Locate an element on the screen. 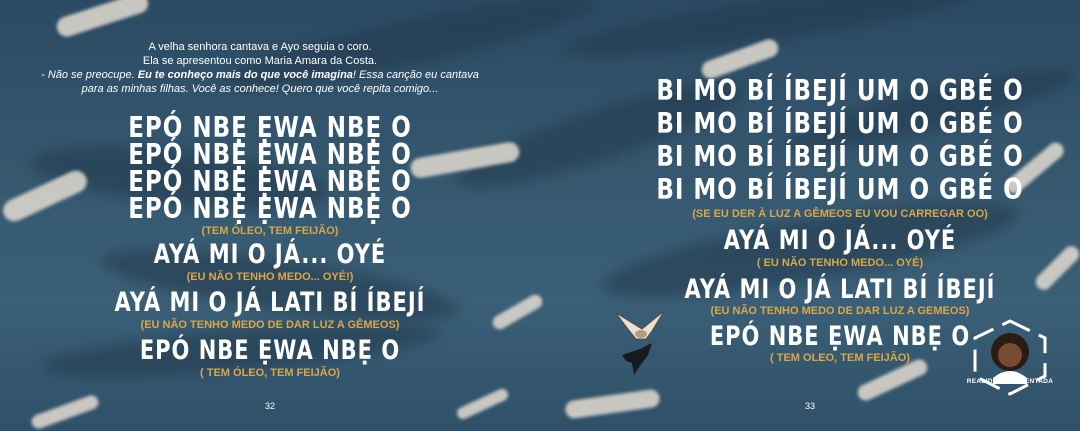 The image size is (1080, 431). page-number: 33 is located at coordinates (809, 406).